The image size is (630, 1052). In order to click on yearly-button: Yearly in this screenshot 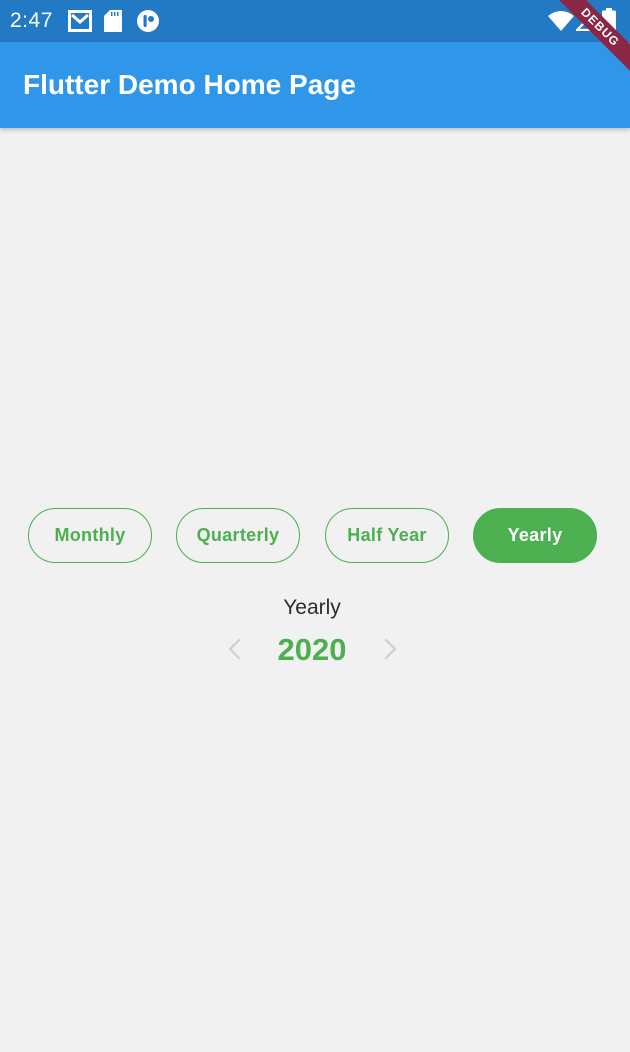, I will do `click(535, 535)`.